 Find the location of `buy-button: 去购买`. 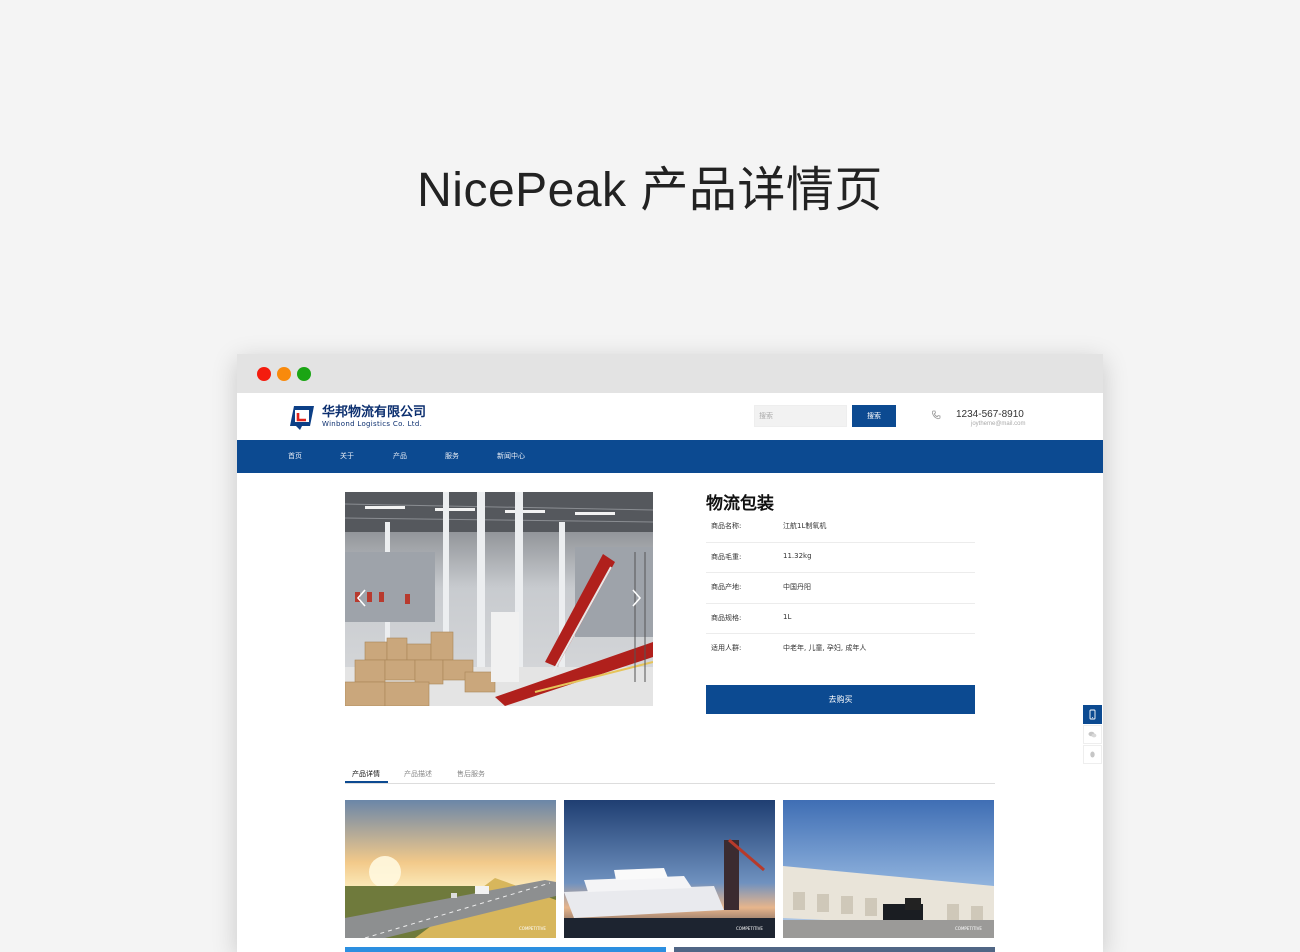

buy-button: 去购买 is located at coordinates (840, 699).